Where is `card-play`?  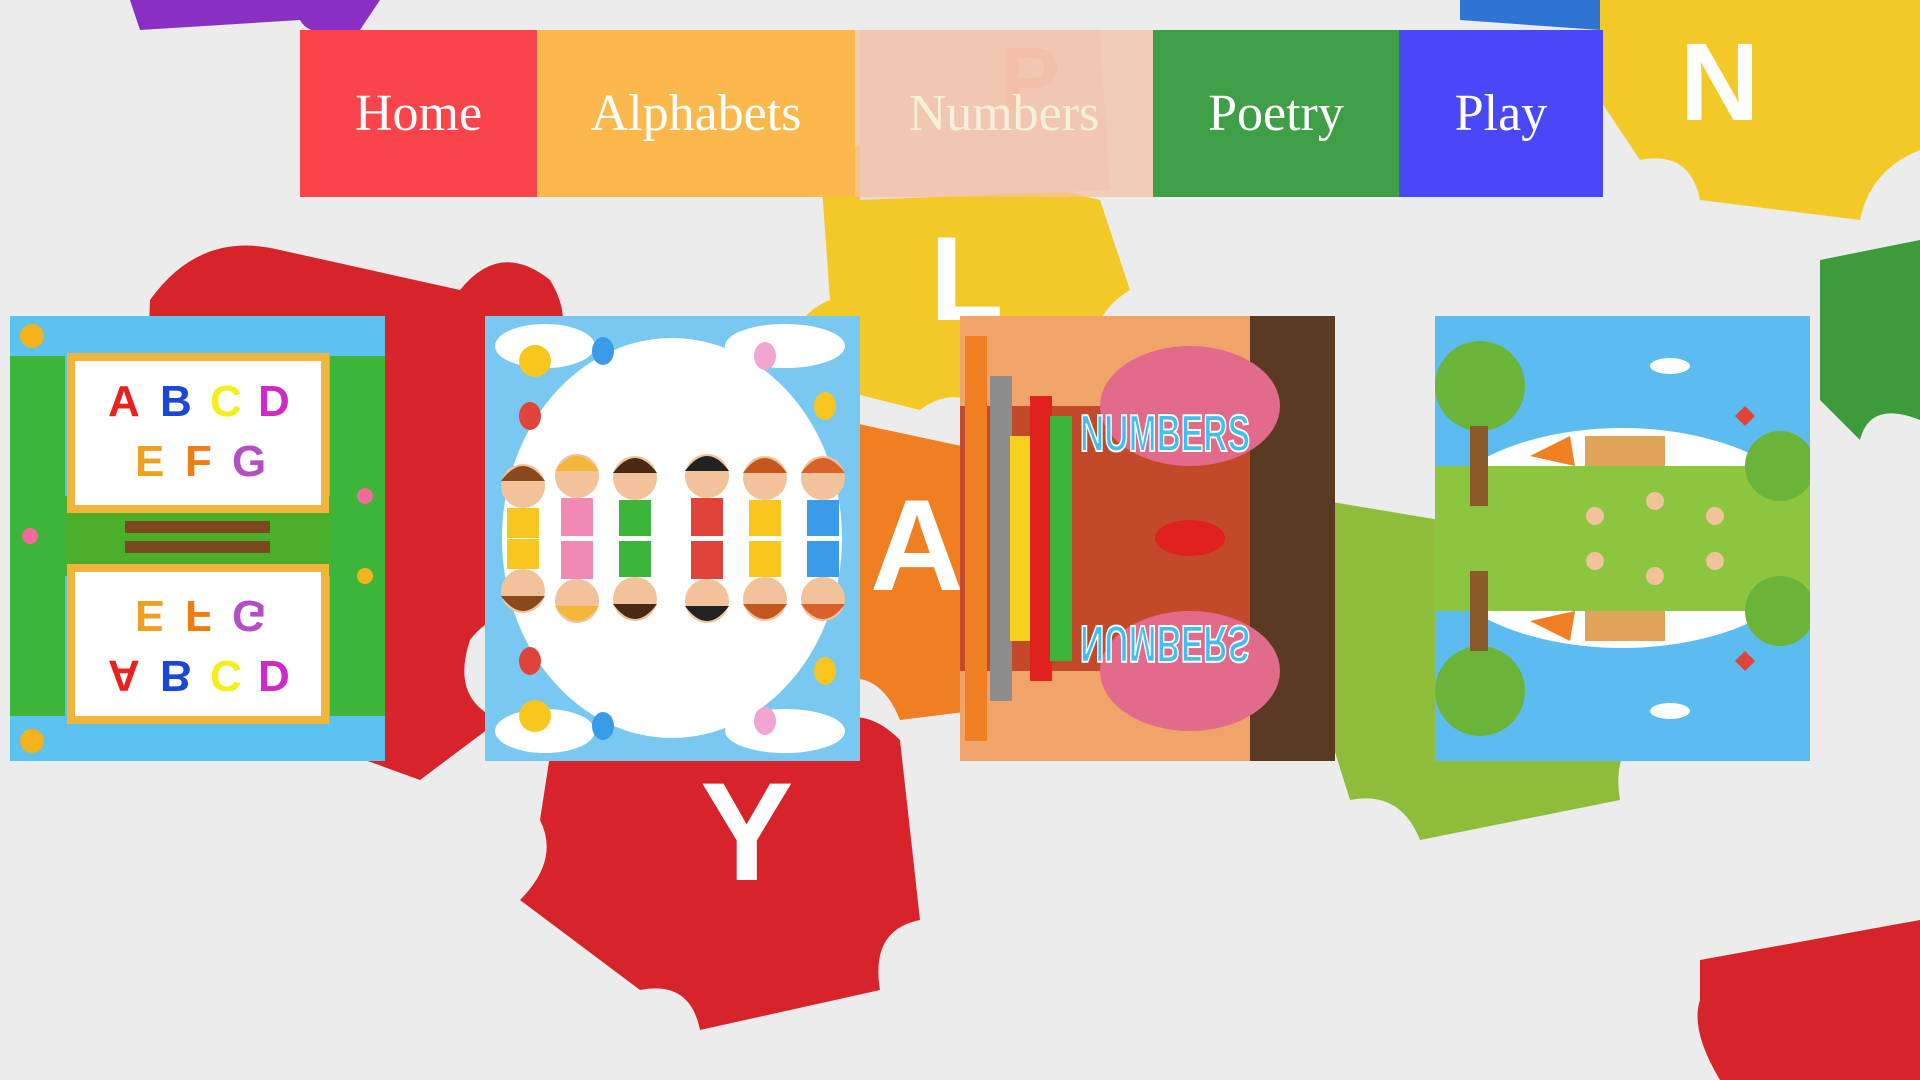
card-play is located at coordinates (1622, 538).